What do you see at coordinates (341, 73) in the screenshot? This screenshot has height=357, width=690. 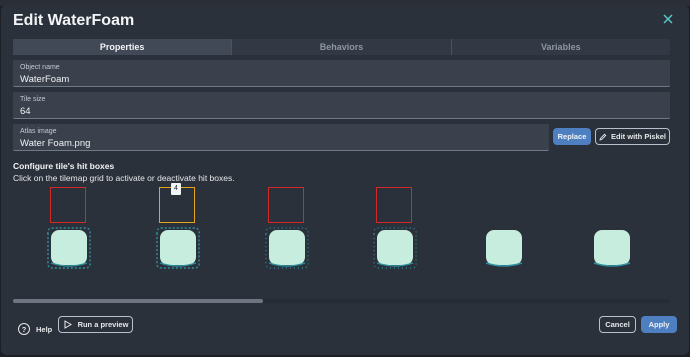 I see `object-name-field: Object name WaterFoam` at bounding box center [341, 73].